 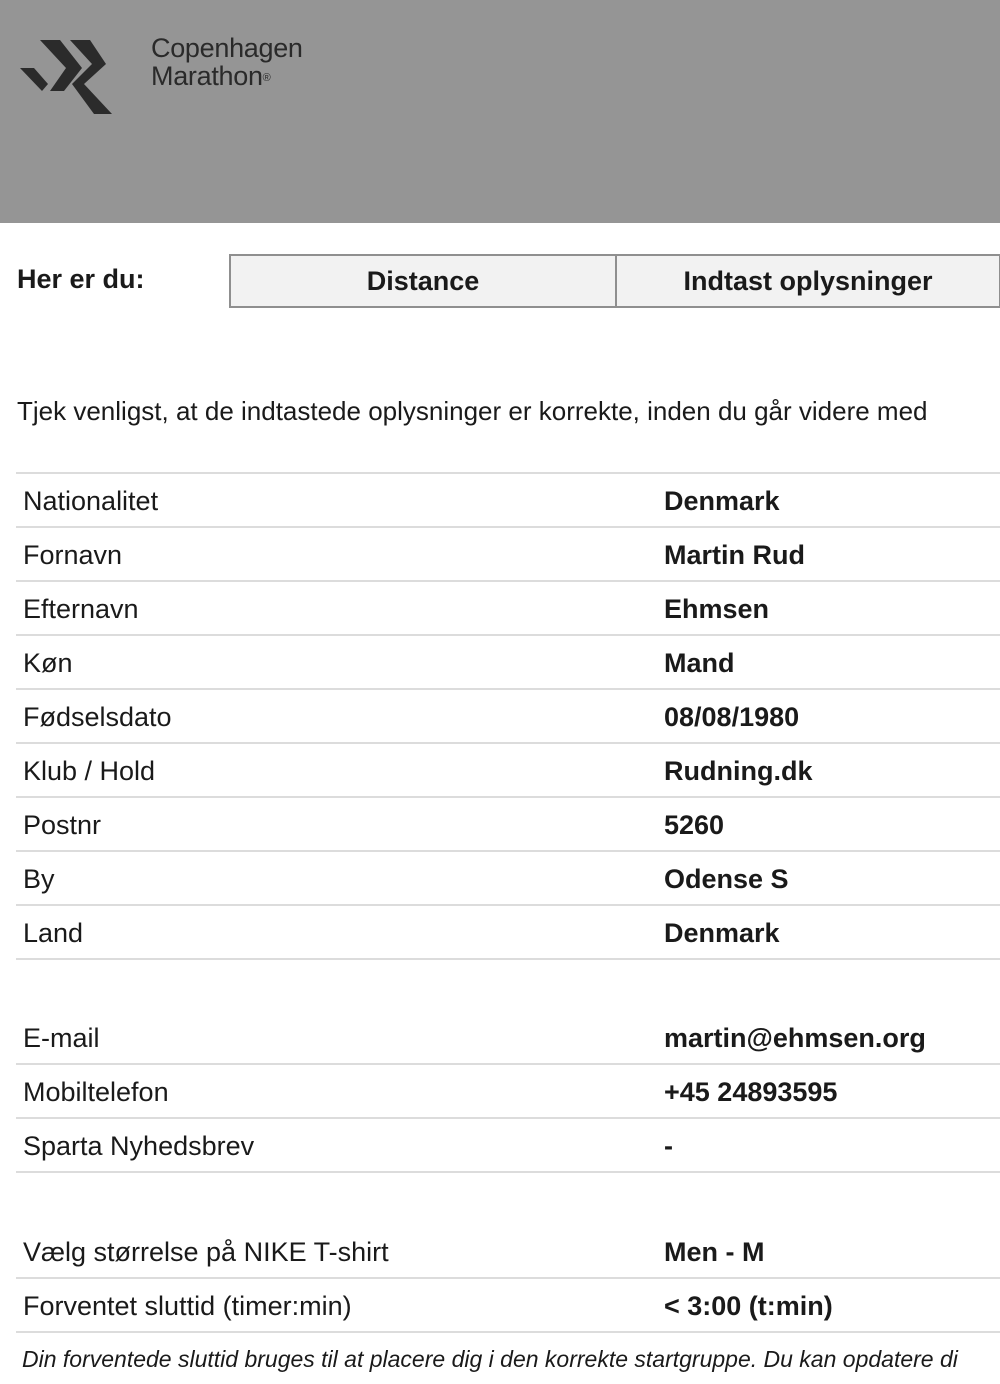 I want to click on table-row: By Odense S, so click(x=508, y=879).